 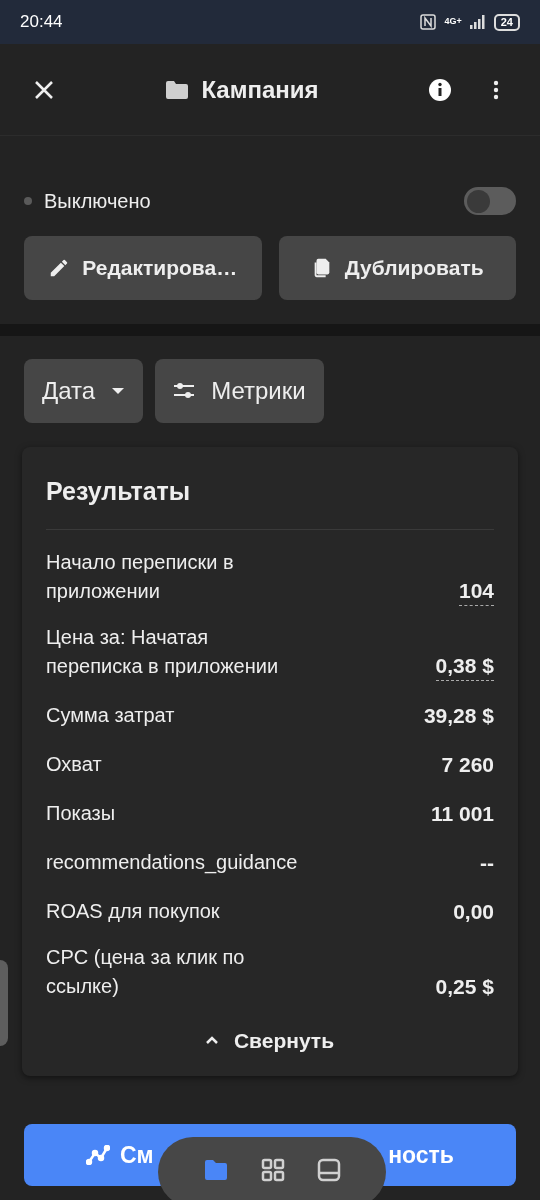 I want to click on page-title: Кампания, so click(x=260, y=89).